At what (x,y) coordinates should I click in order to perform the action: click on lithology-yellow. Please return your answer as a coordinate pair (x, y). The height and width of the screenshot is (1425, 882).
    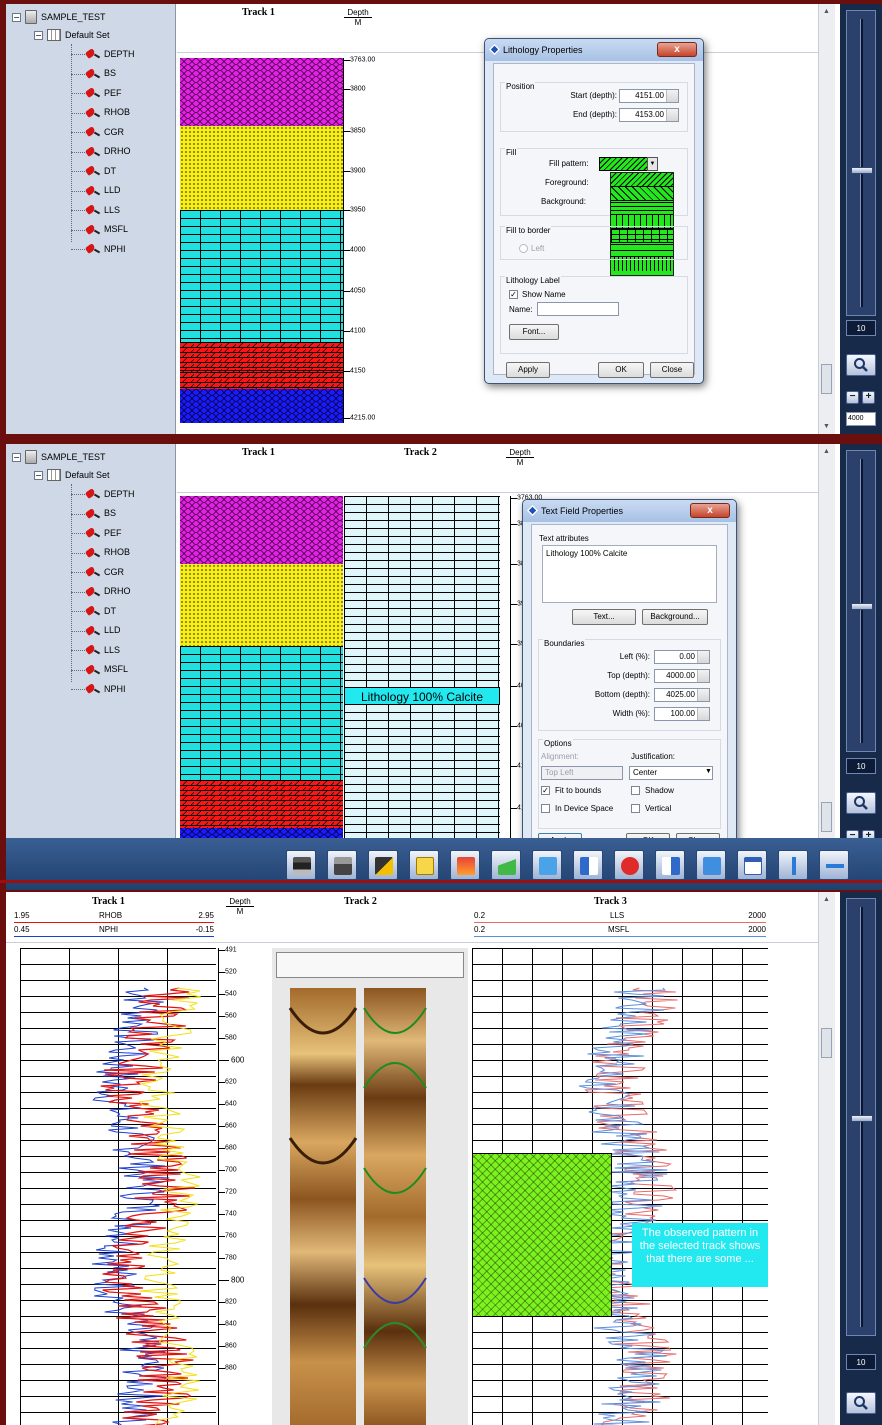
    Looking at the image, I should click on (261, 168).